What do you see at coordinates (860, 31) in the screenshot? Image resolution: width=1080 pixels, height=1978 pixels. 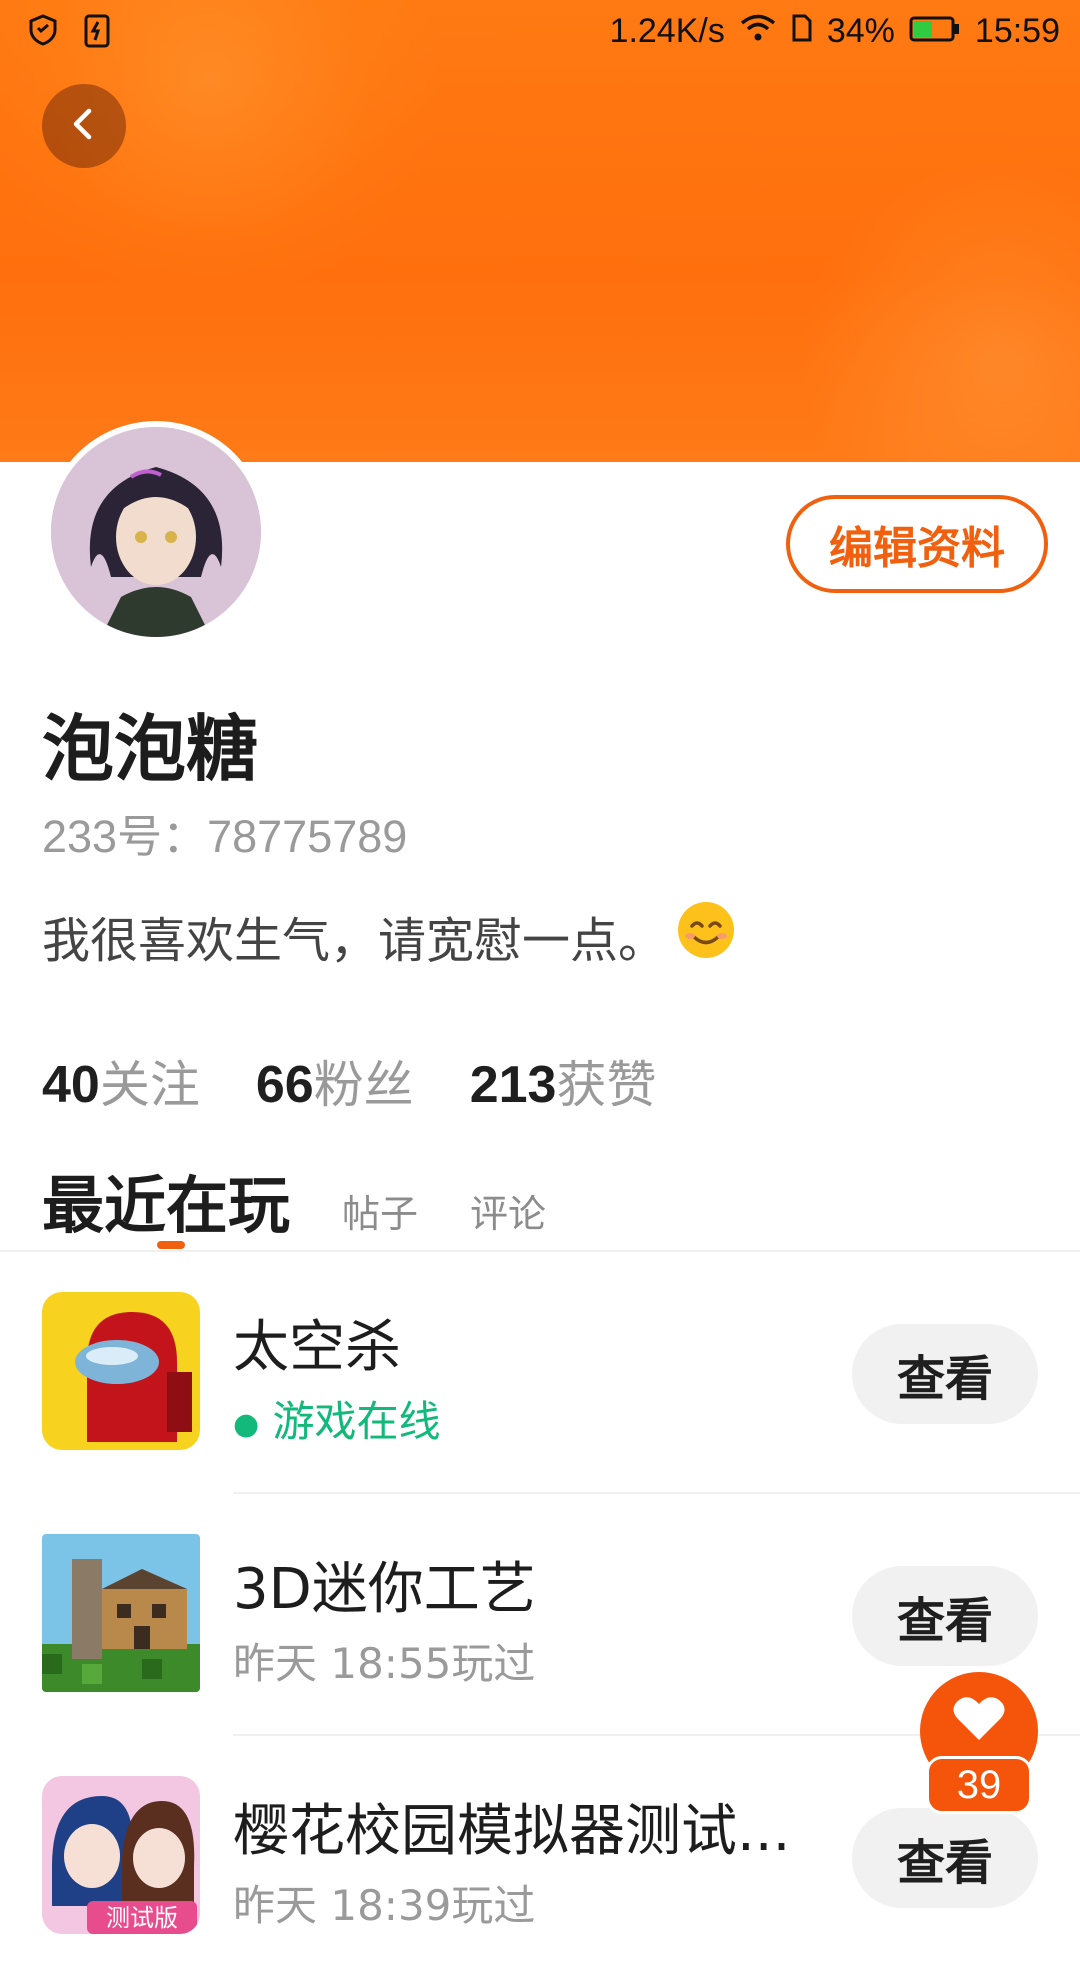 I see `battery-percent: 34%` at bounding box center [860, 31].